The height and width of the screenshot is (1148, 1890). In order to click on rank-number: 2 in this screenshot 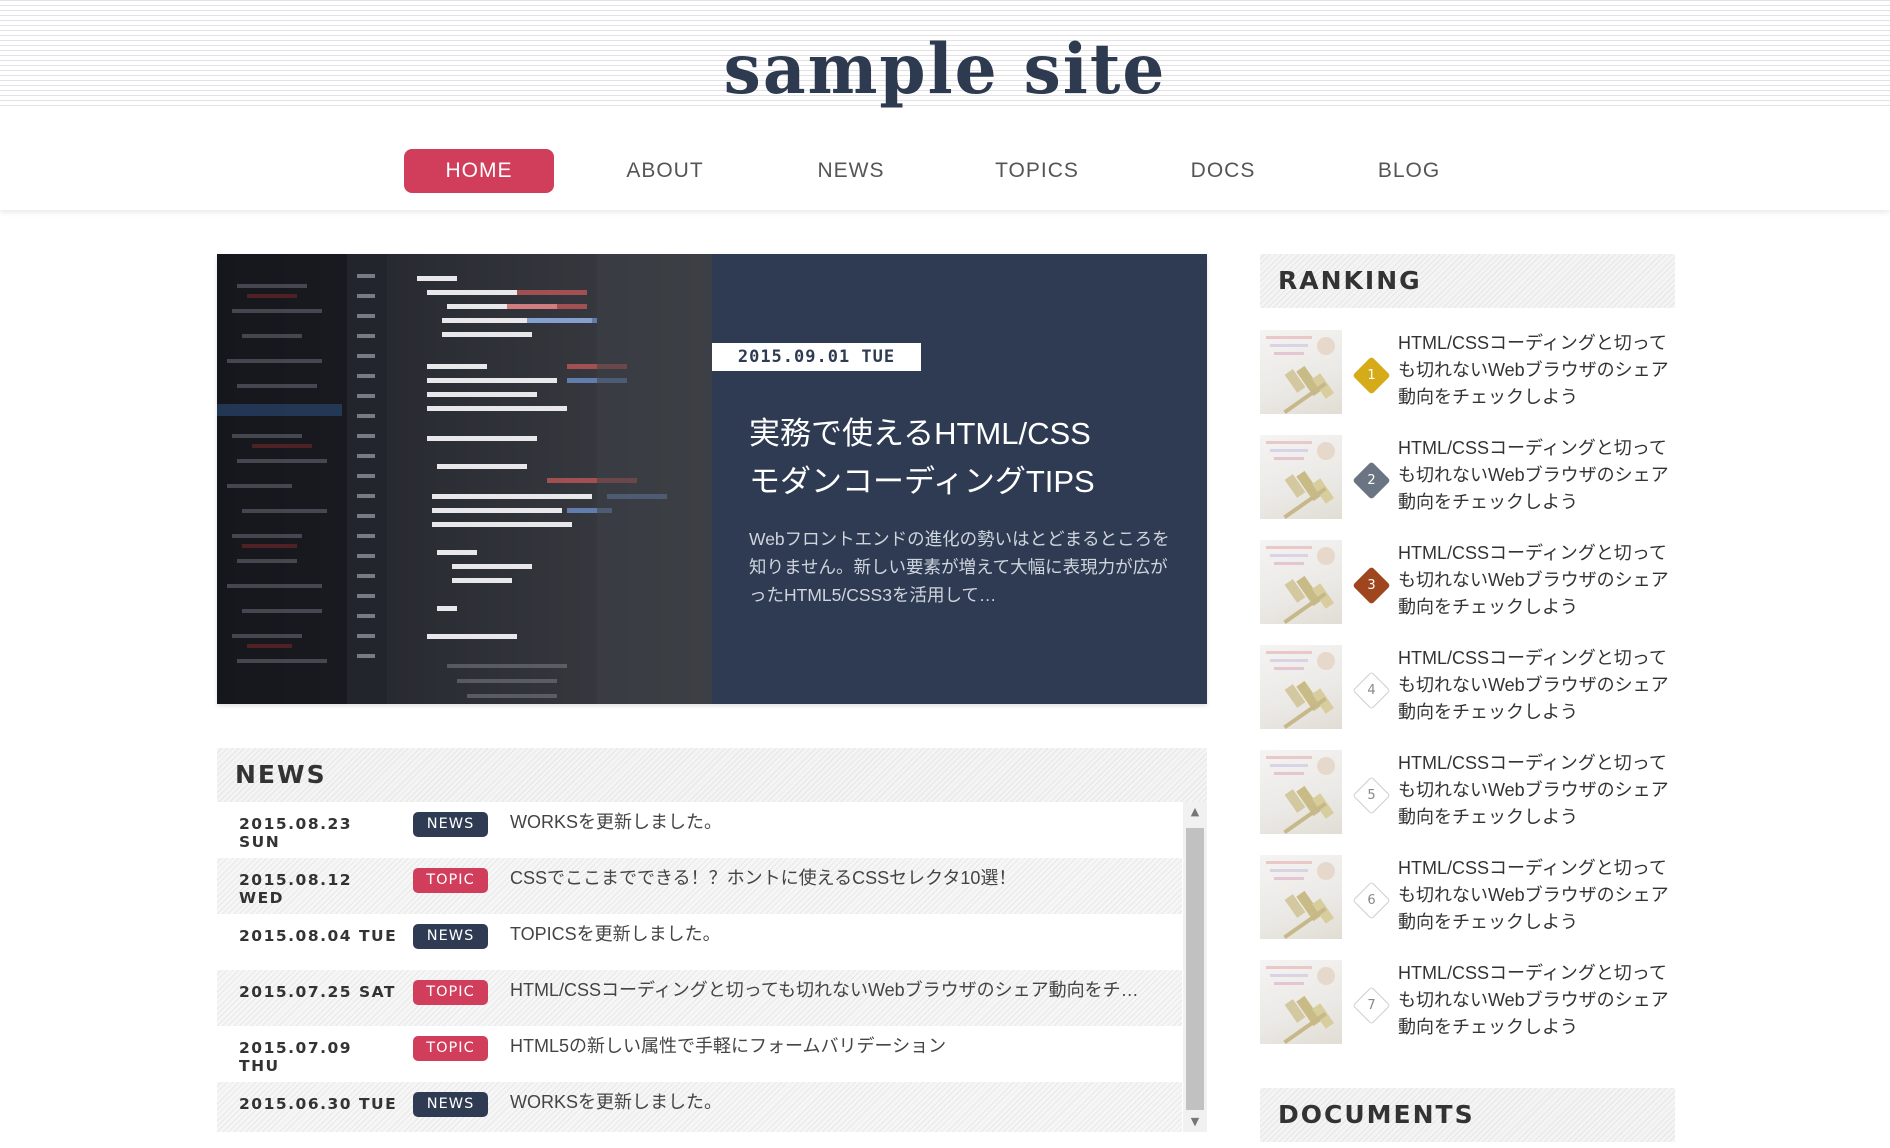, I will do `click(1371, 480)`.